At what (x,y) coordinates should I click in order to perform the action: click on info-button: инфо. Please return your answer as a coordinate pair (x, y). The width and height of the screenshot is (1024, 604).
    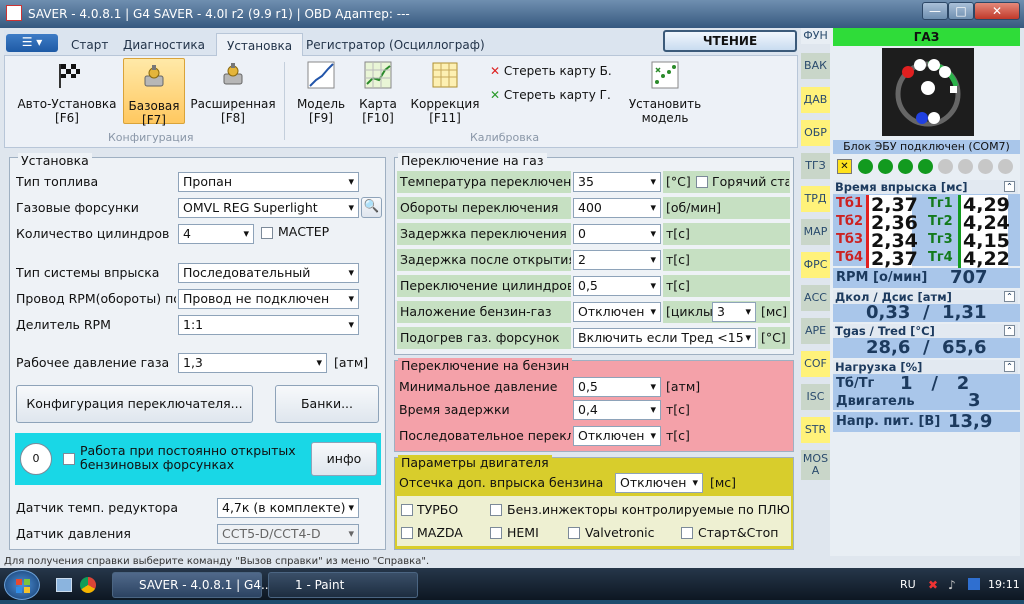
    Looking at the image, I should click on (344, 459).